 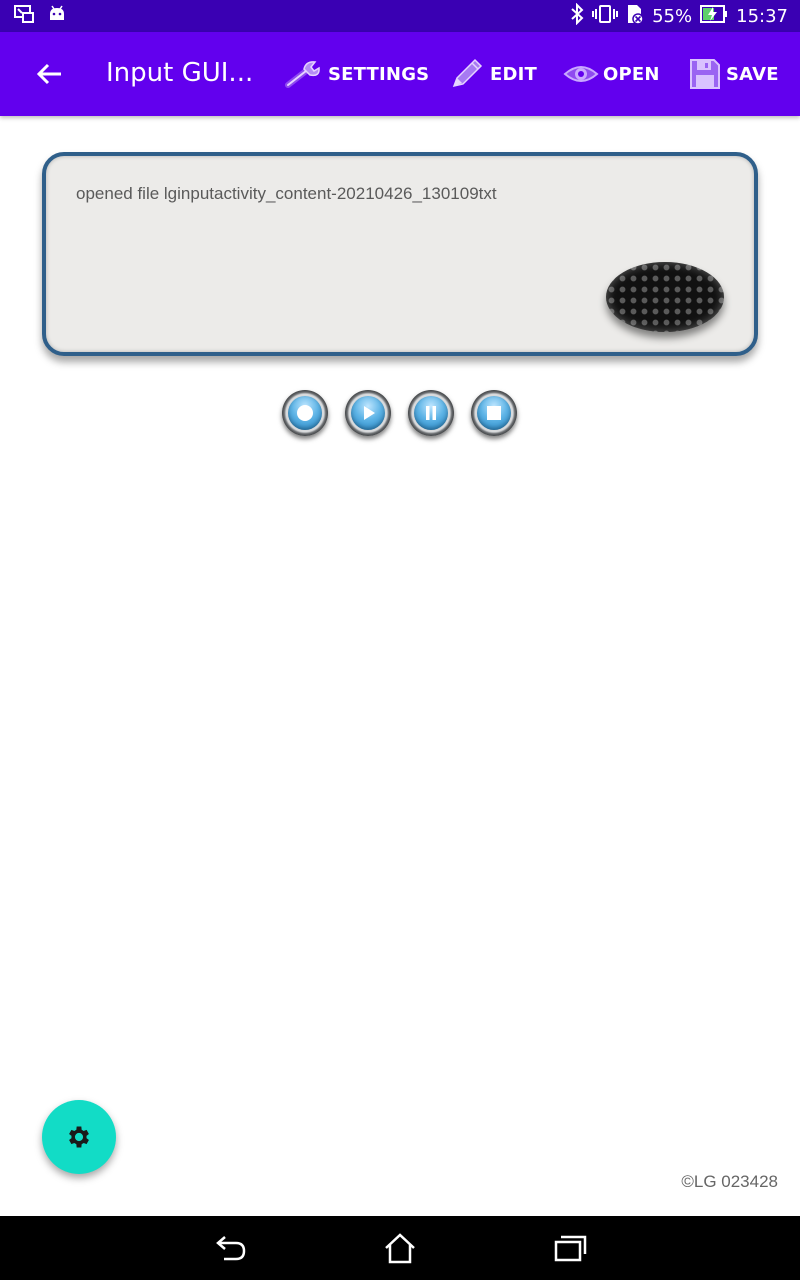 I want to click on open-label: OPEN, so click(x=631, y=74).